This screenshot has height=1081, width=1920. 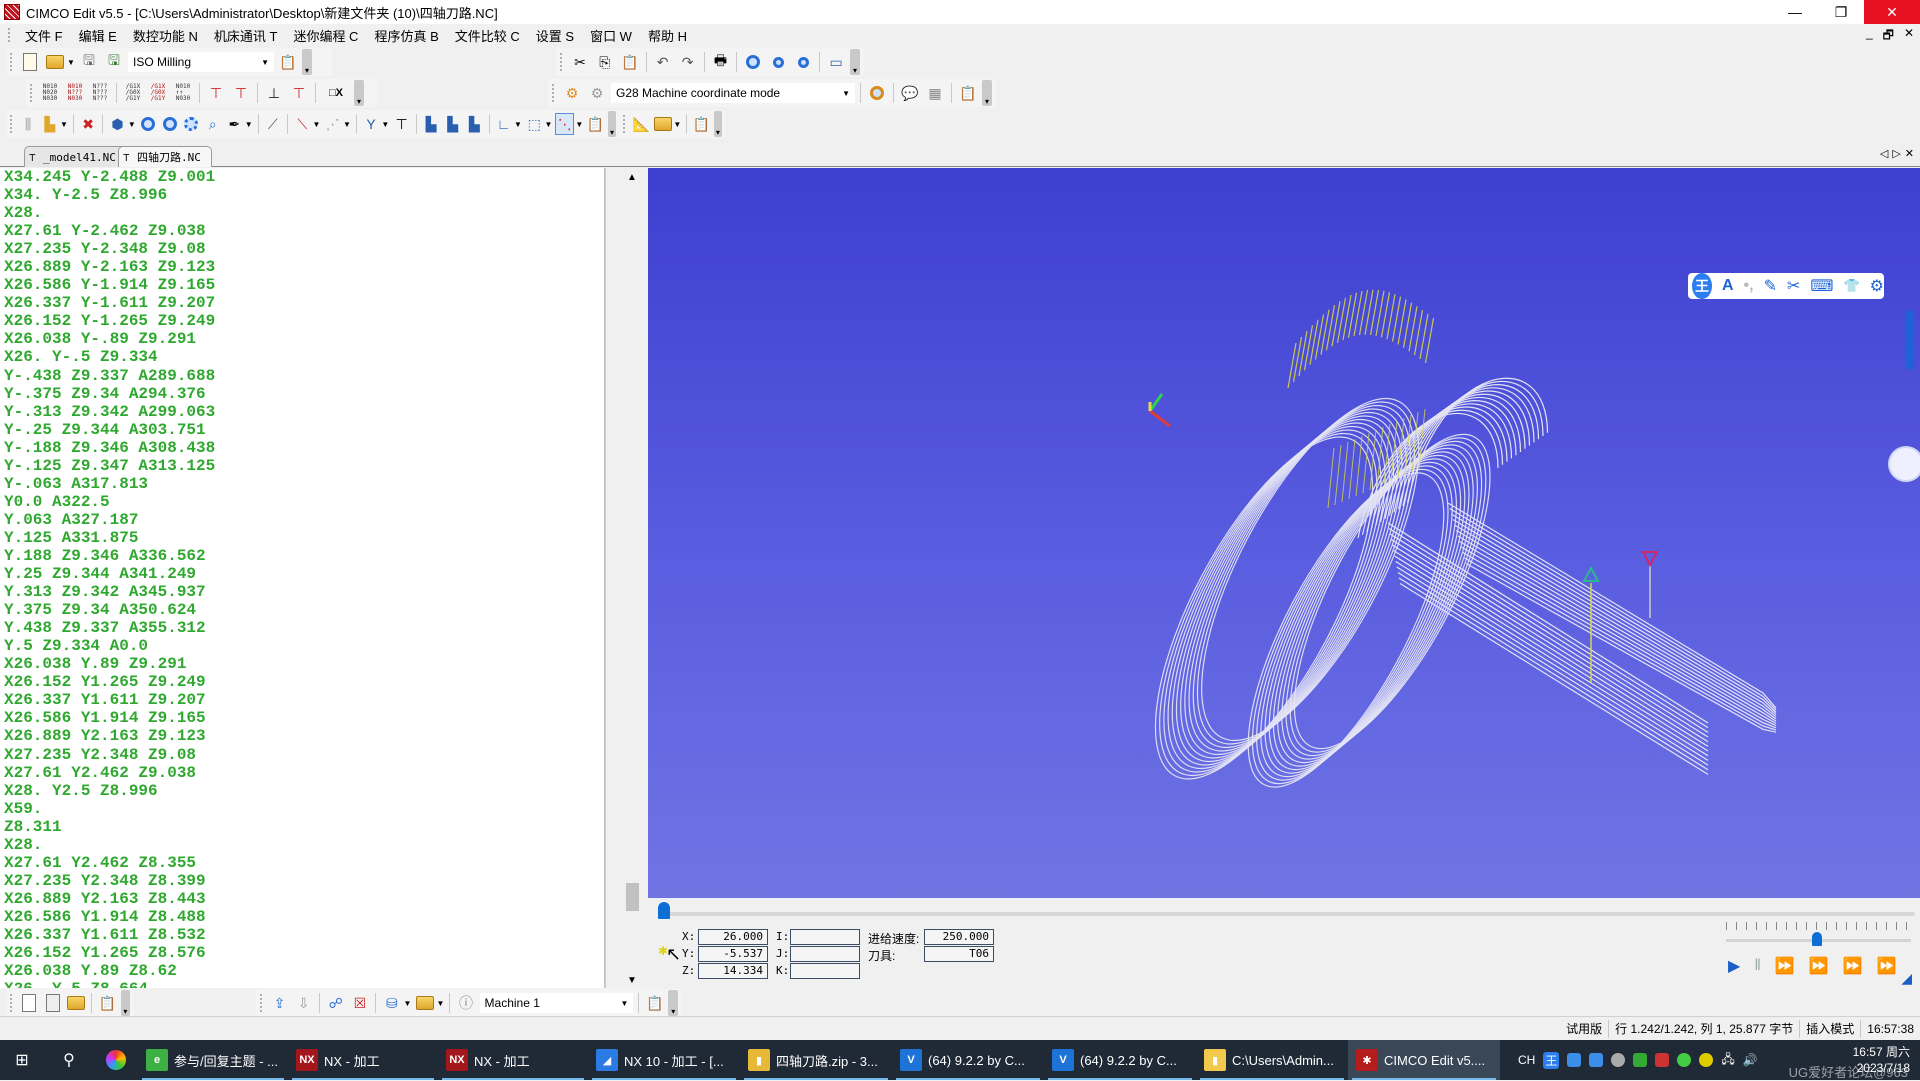 I want to click on step-next-tool-button: ⏩, so click(x=1887, y=966).